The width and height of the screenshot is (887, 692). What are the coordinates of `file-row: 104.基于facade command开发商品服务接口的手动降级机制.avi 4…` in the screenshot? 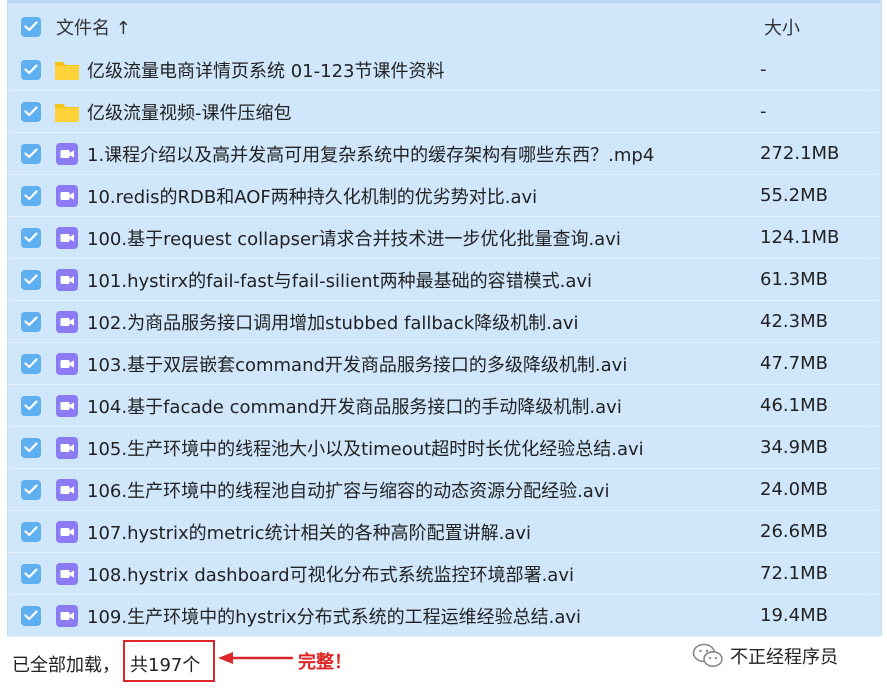 It's located at (443, 405).